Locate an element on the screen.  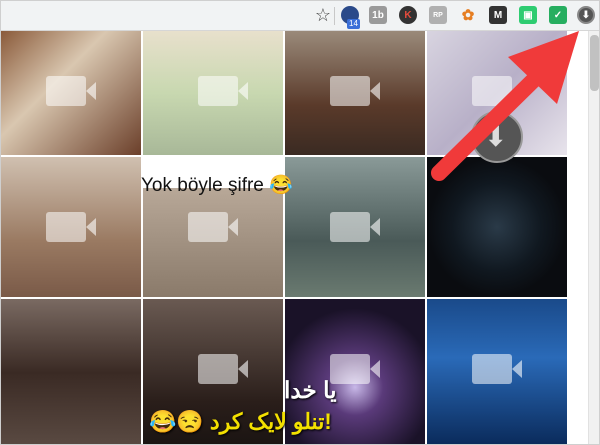
tile-forest-log is located at coordinates (355, 227).